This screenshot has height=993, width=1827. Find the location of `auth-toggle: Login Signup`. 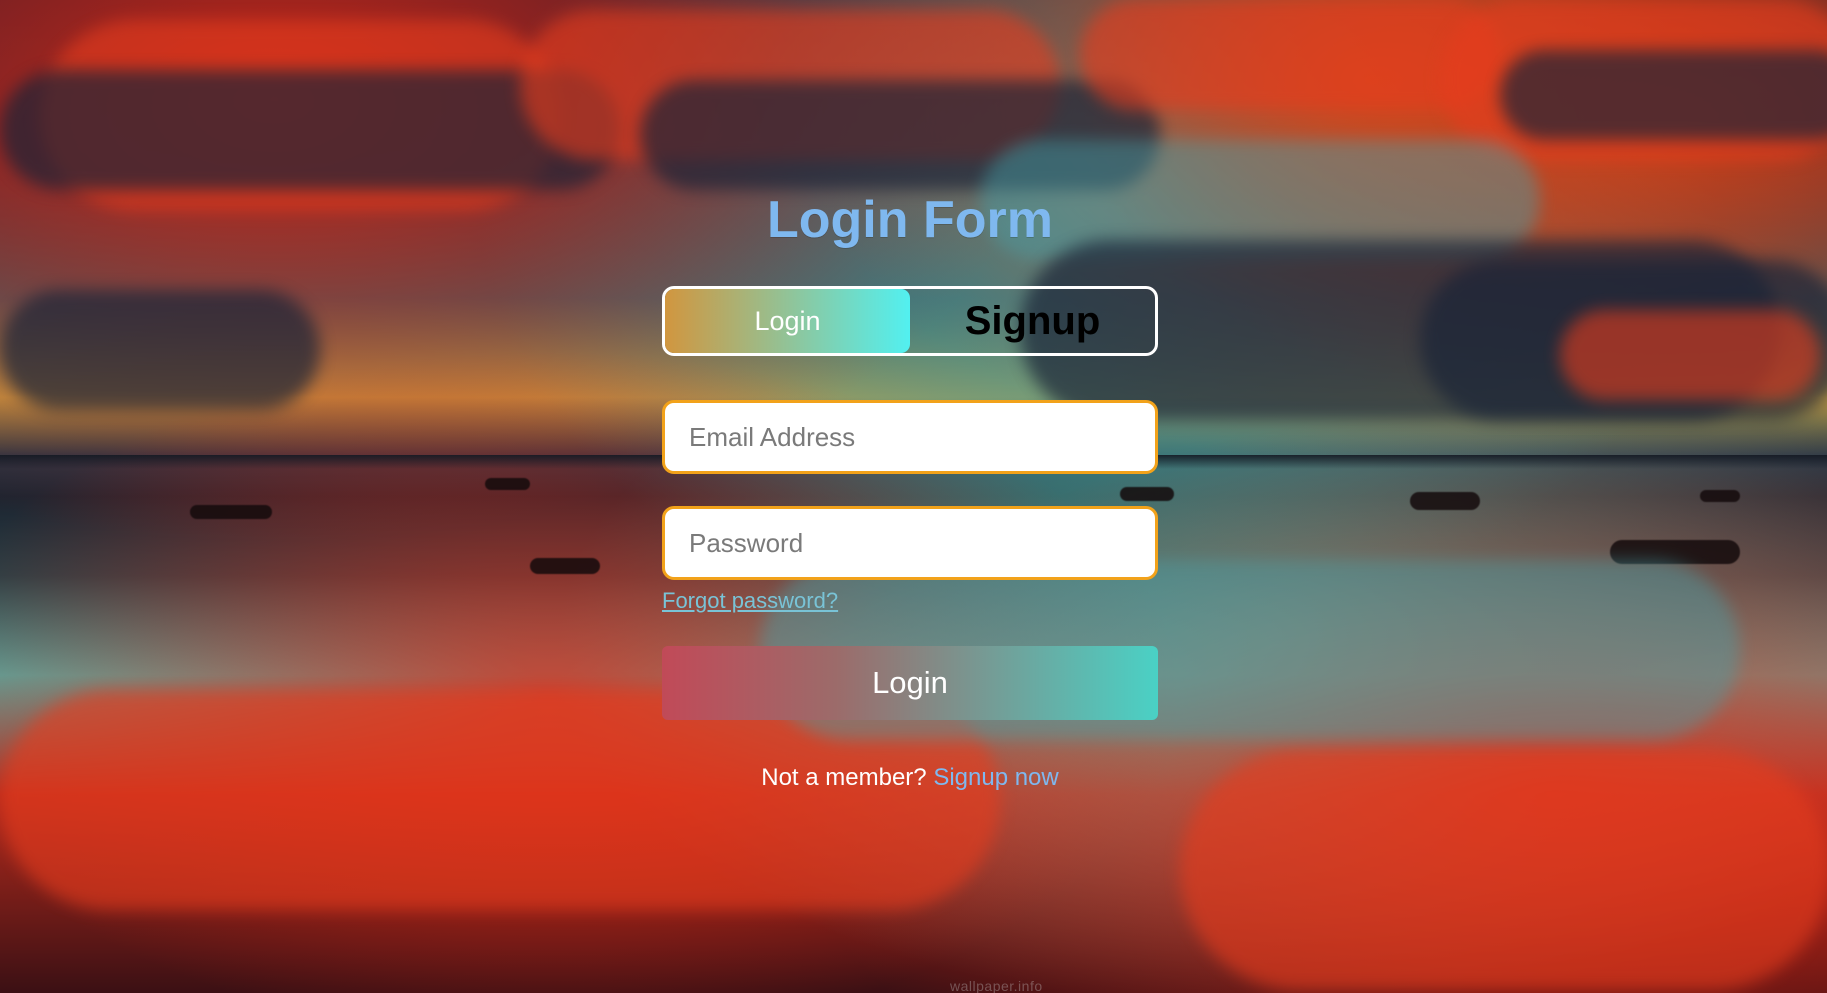

auth-toggle: Login Signup is located at coordinates (910, 321).